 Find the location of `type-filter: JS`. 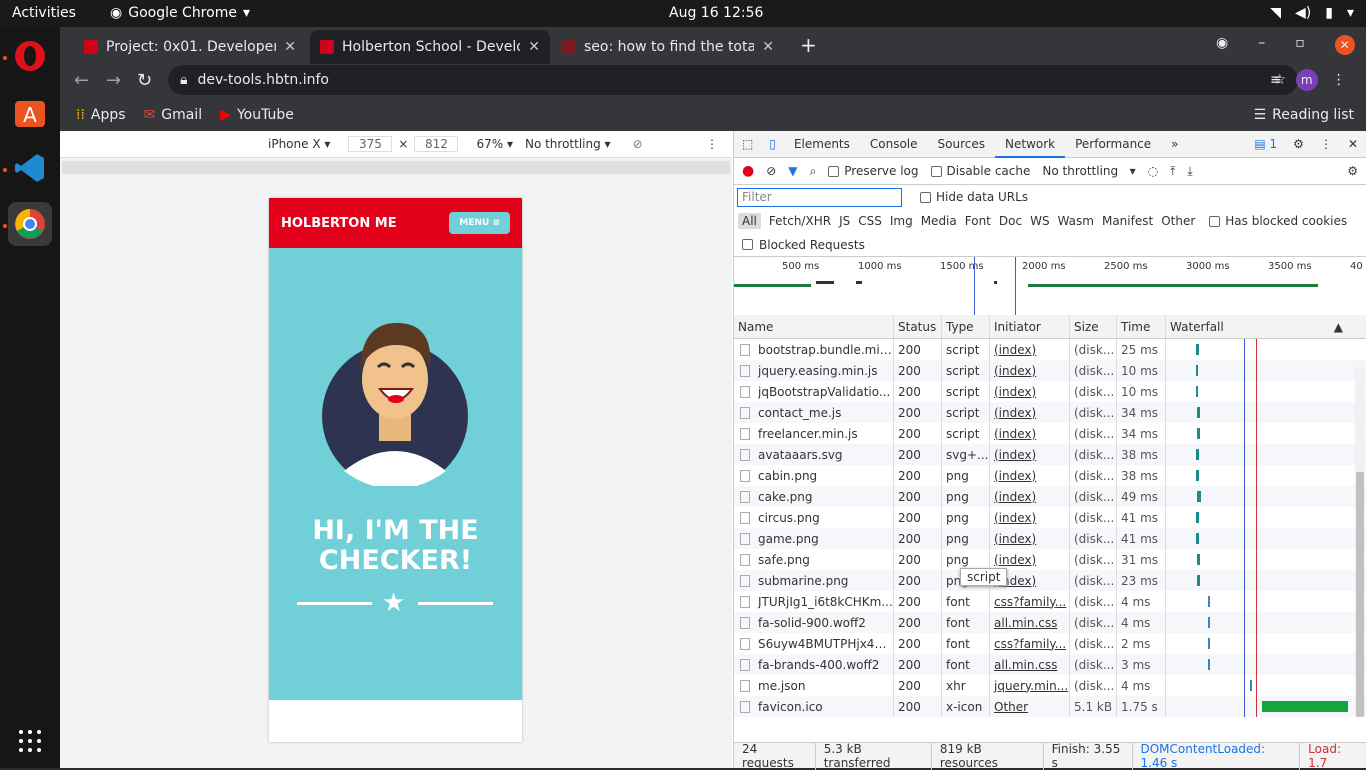

type-filter: JS is located at coordinates (844, 221).